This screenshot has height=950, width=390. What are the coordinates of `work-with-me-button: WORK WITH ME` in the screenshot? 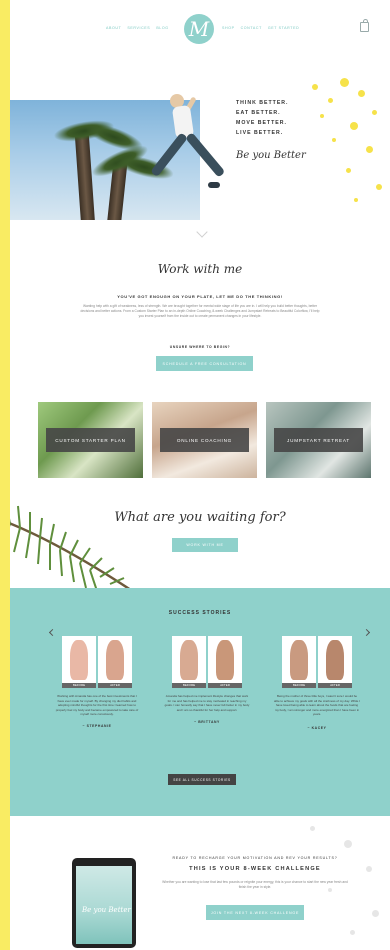 It's located at (205, 545).